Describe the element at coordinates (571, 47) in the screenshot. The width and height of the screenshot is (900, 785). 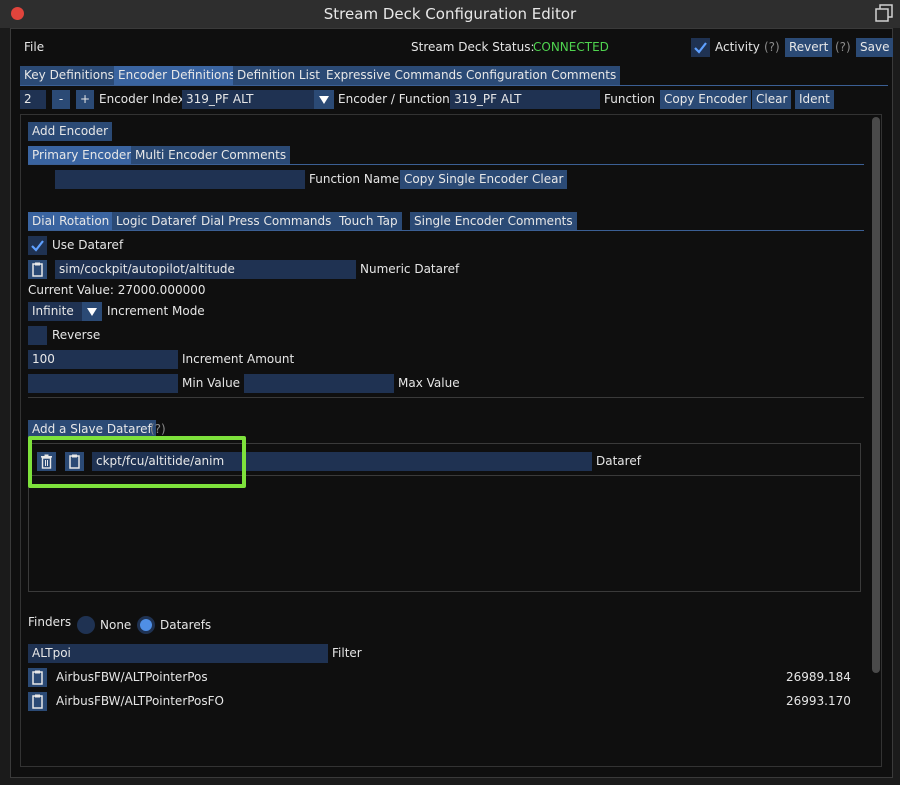
I see `status-badge: CONNECTED` at that location.